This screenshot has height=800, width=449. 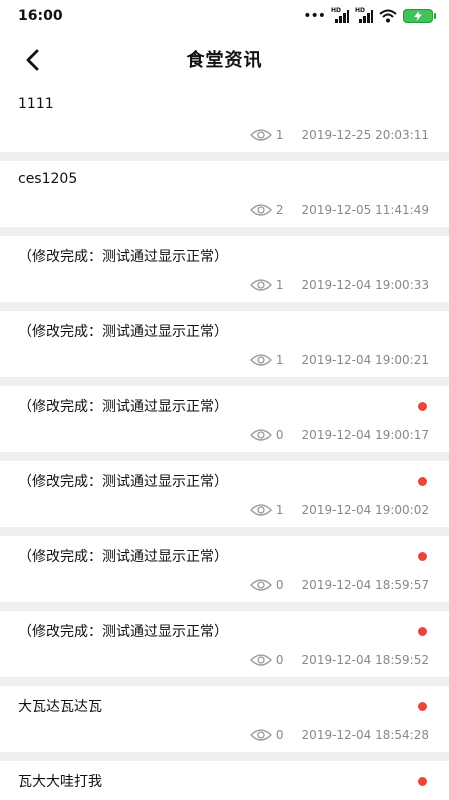 What do you see at coordinates (365, 585) in the screenshot?
I see `item-time: 2019-12-04 18:59:57` at bounding box center [365, 585].